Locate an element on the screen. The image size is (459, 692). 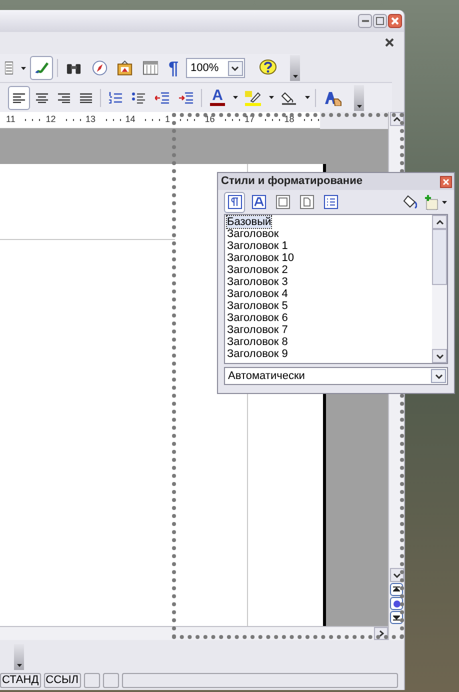
previous-page-button is located at coordinates (396, 589).